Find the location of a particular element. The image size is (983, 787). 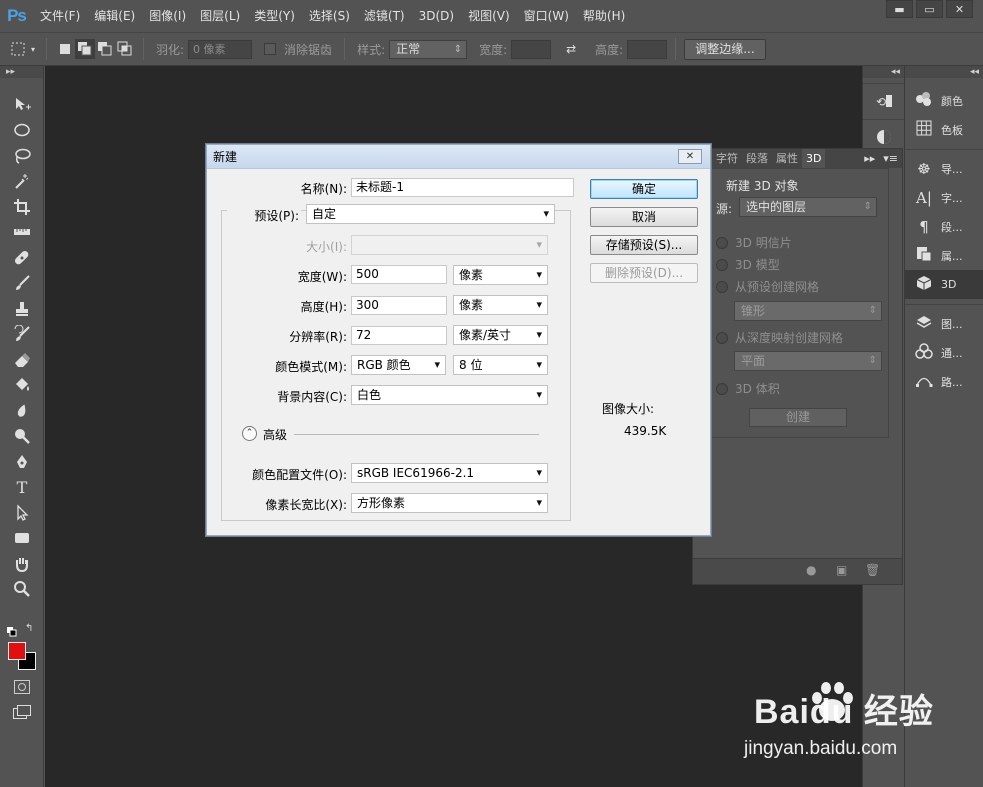

height-input: 300 is located at coordinates (399, 305).